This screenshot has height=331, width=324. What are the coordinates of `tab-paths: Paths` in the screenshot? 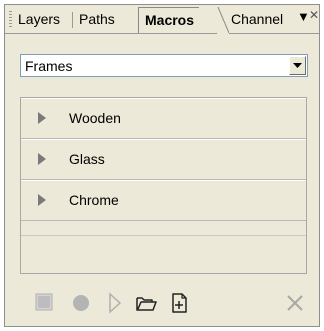 It's located at (97, 19).